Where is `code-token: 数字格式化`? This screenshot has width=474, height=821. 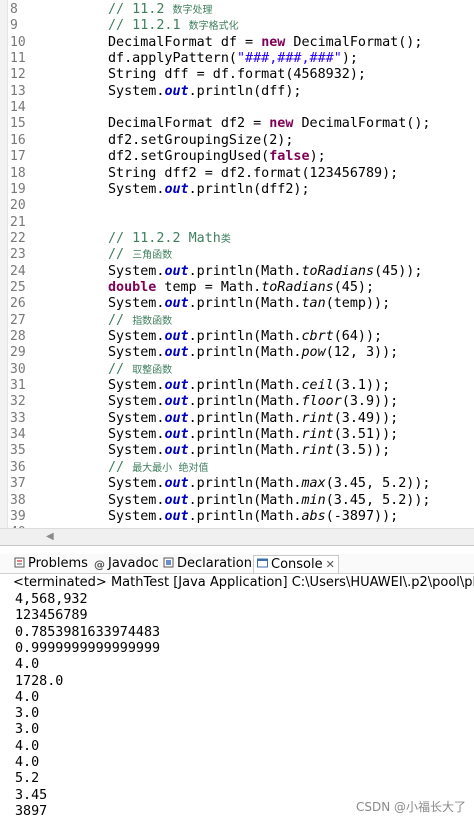
code-token: 数字格式化 is located at coordinates (213, 27).